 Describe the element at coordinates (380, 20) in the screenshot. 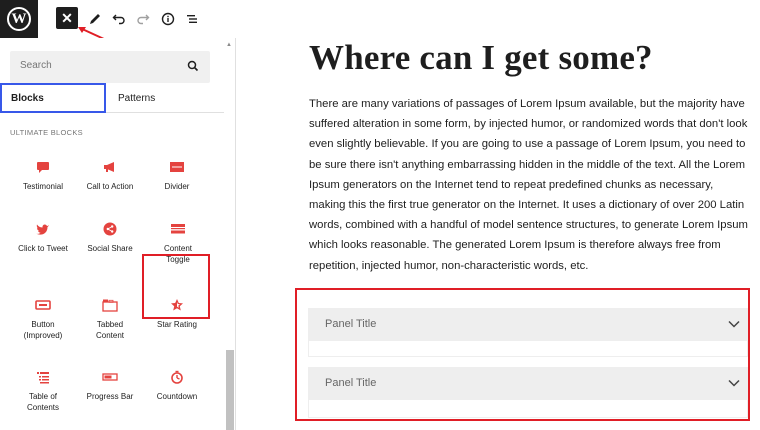

I see `editor-toolbar: W ✕` at that location.